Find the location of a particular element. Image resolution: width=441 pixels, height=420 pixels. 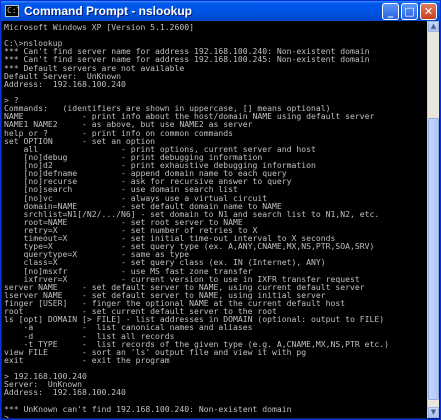

maximize-button: □ is located at coordinates (409, 11).